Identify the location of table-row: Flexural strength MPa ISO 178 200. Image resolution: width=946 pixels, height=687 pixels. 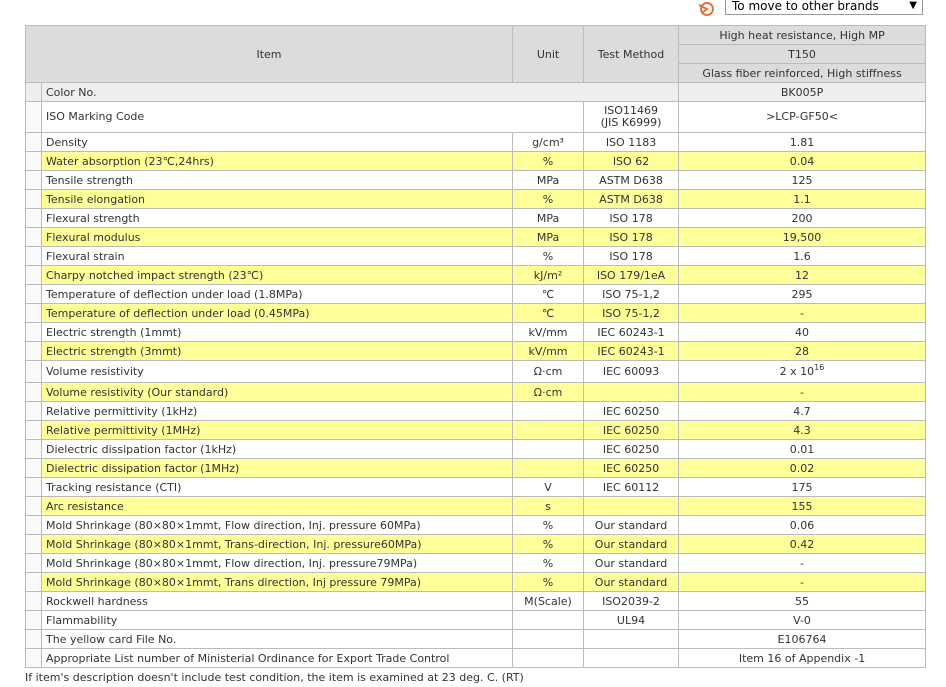
(476, 218).